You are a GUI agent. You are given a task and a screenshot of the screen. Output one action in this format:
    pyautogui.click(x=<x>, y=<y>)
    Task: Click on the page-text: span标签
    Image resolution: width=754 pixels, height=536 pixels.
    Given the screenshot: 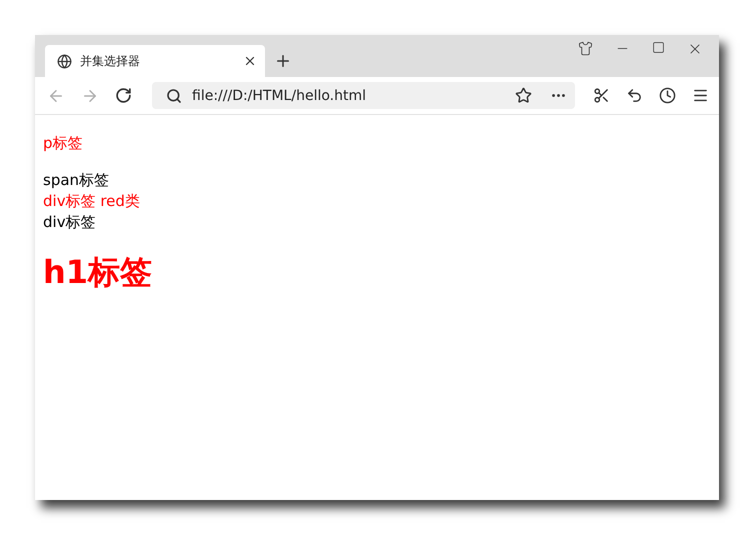 What is the action you would take?
    pyautogui.click(x=76, y=180)
    